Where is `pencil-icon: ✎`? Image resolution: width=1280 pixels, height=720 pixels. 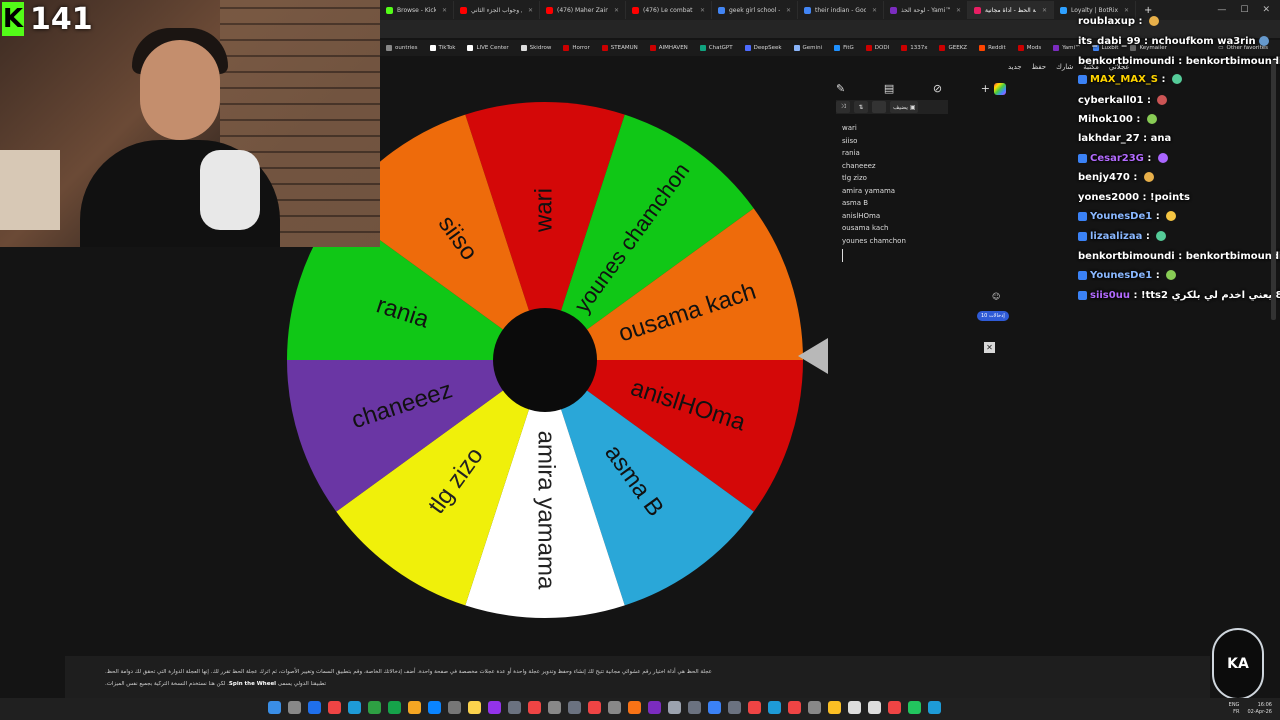
pencil-icon: ✎ is located at coordinates (840, 88).